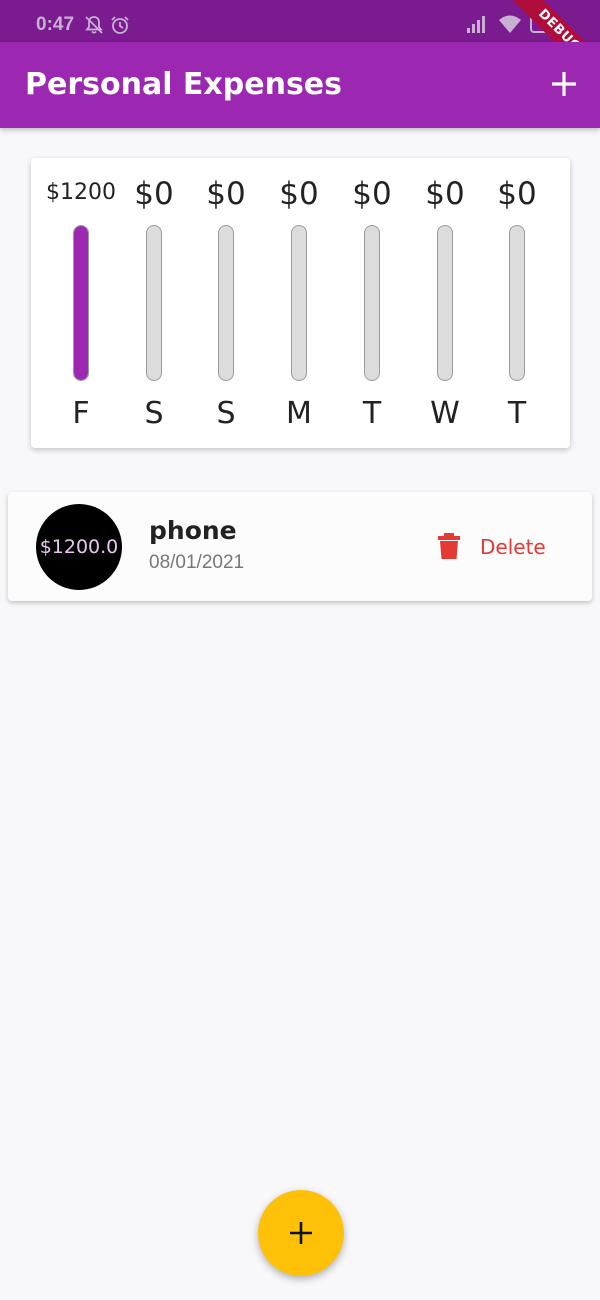  Describe the element at coordinates (449, 548) in the screenshot. I see `trash-icon` at that location.